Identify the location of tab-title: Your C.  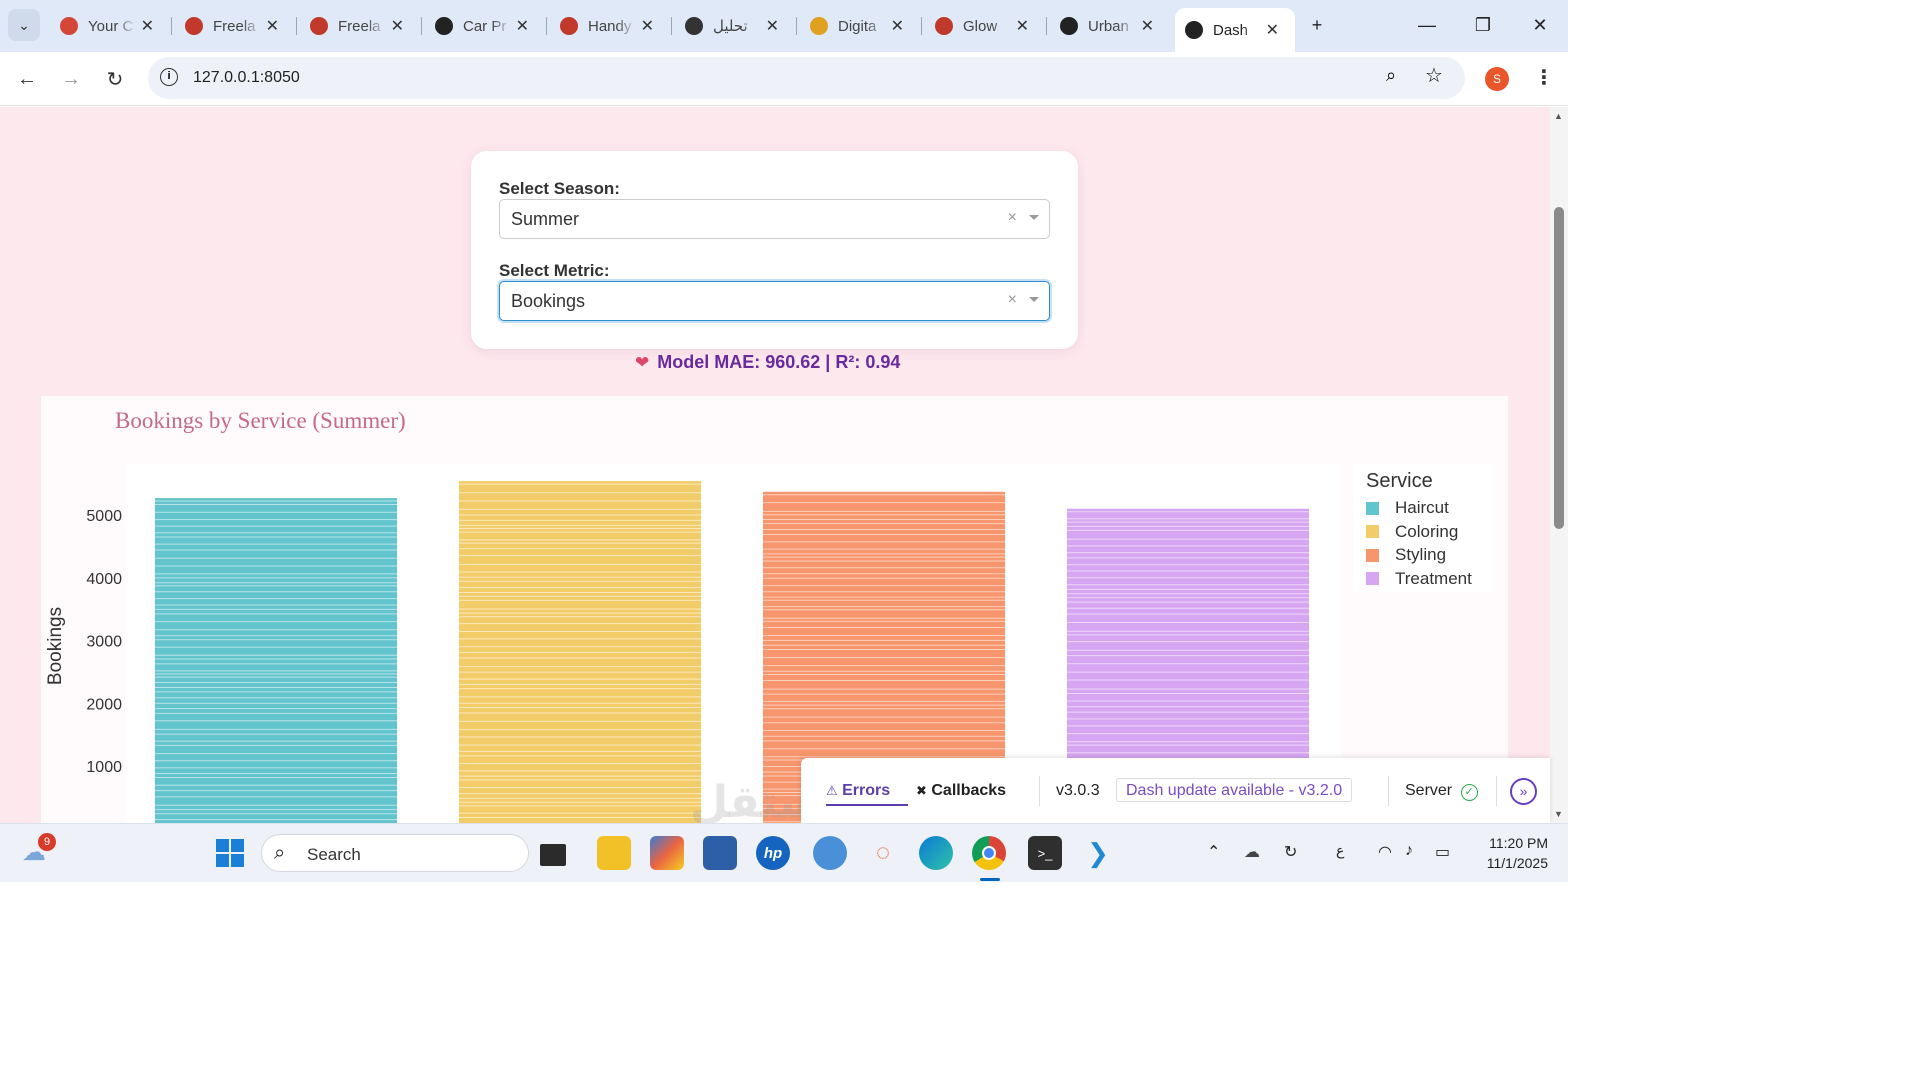
(111, 26).